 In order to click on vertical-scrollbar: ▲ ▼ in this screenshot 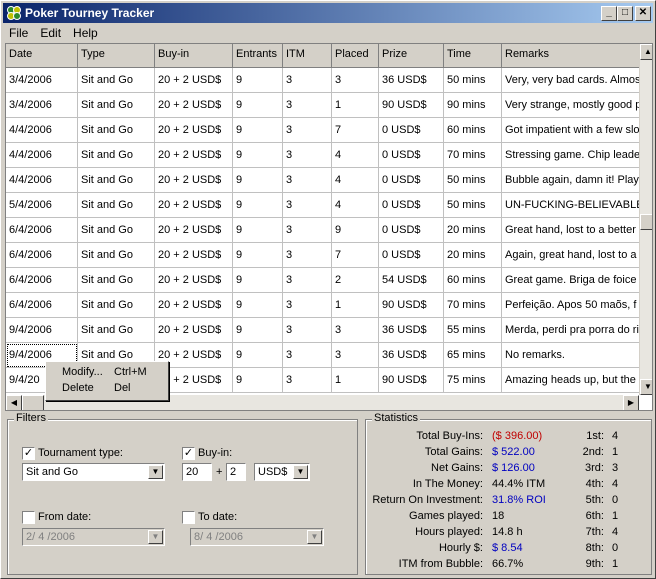, I will do `click(645, 219)`.